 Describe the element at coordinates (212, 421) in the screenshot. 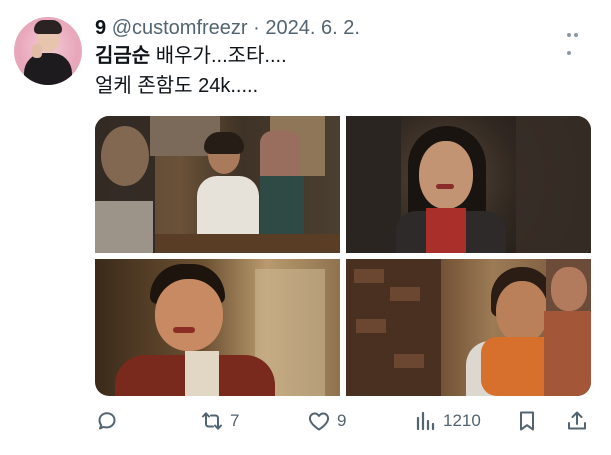

I see `retweet-icon` at that location.